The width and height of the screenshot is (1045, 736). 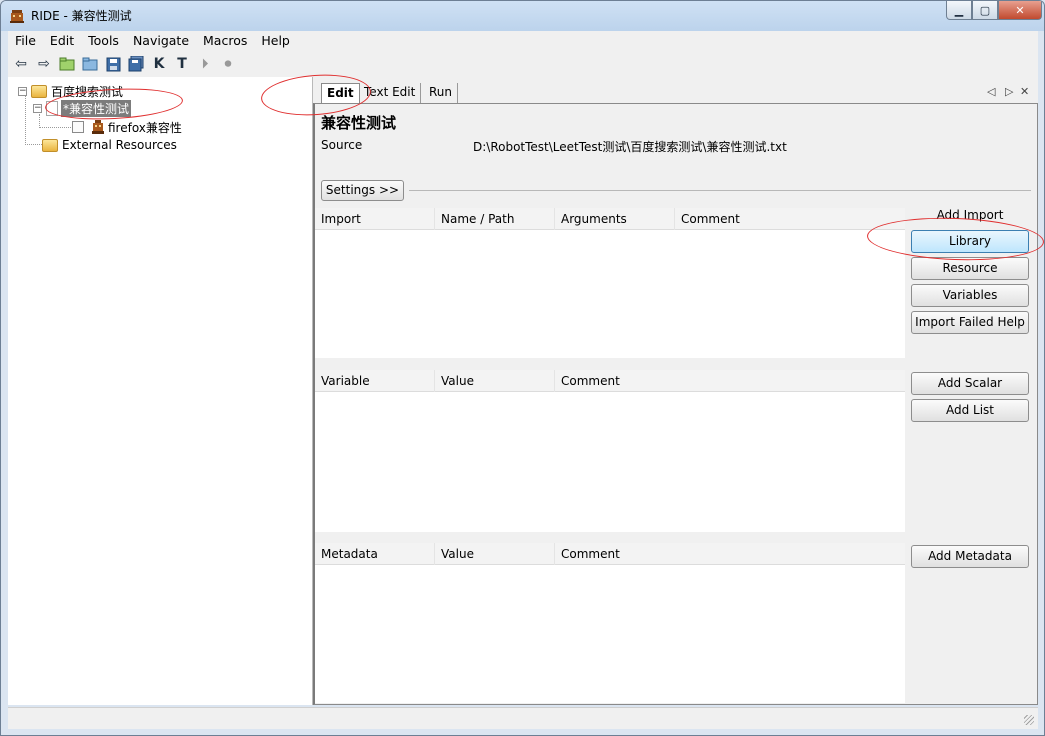 I want to click on menu-bar: File Edit Tools Navigate Macros Help, so click(x=523, y=41).